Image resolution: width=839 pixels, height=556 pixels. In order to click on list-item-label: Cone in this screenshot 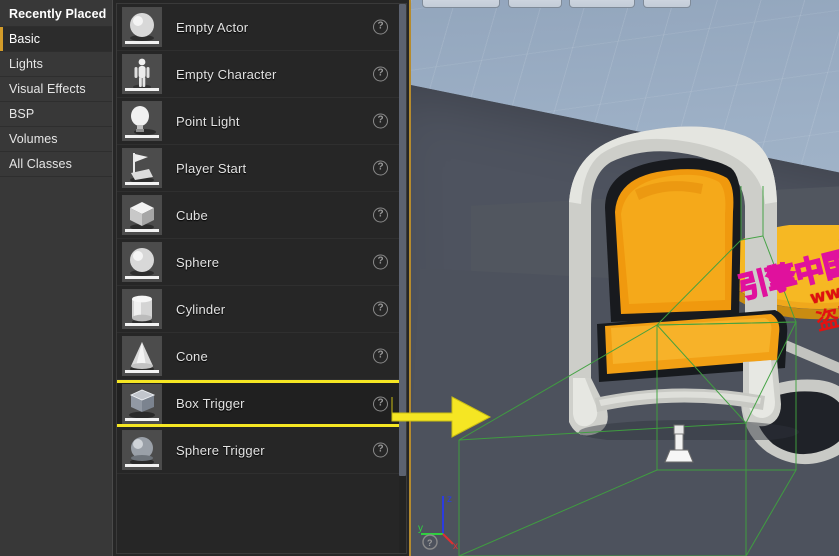, I will do `click(192, 356)`.